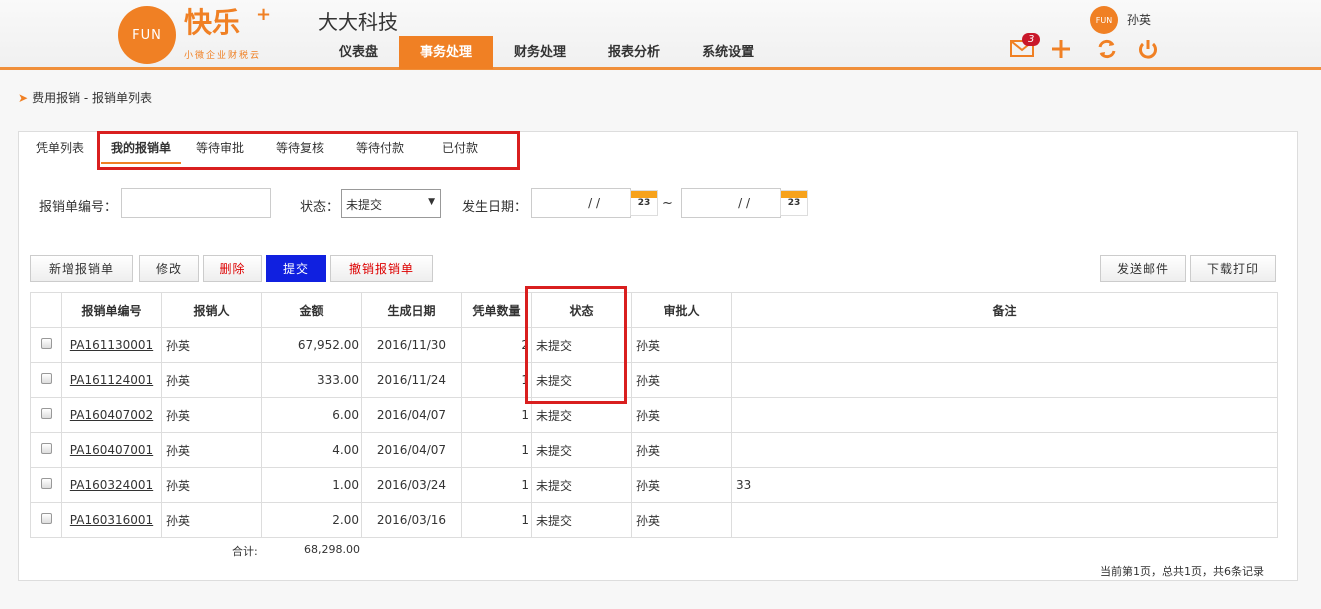  I want to click on report-id-link: PA160407001, so click(111, 450).